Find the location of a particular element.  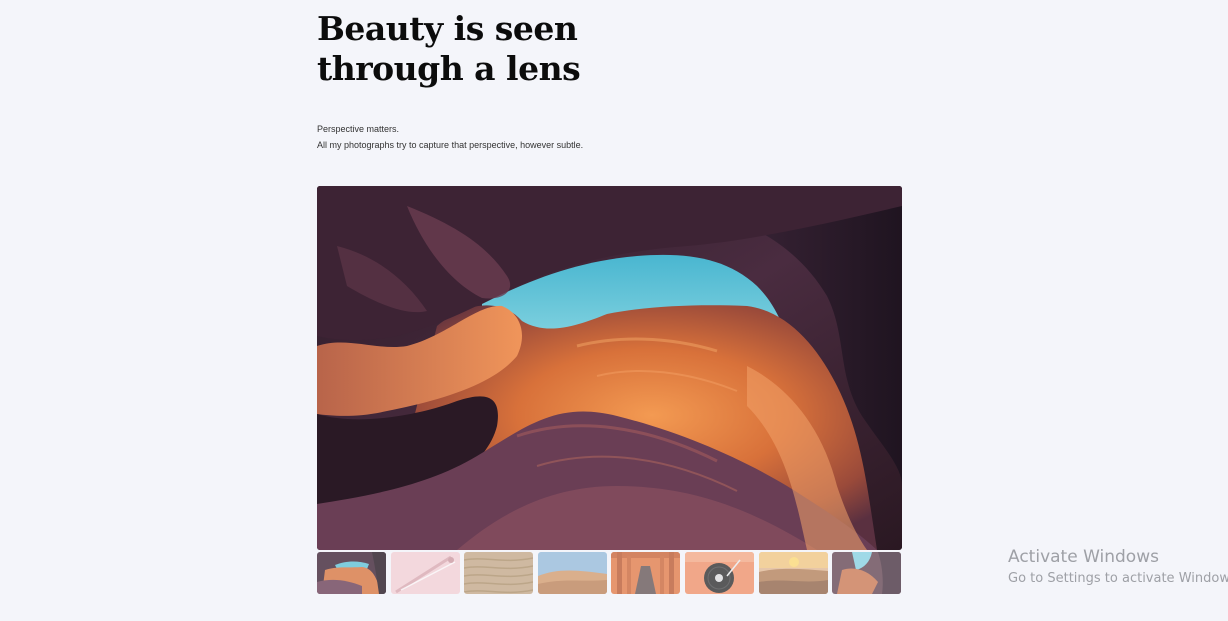

intro-line-1: Perspective matters. is located at coordinates (358, 129).